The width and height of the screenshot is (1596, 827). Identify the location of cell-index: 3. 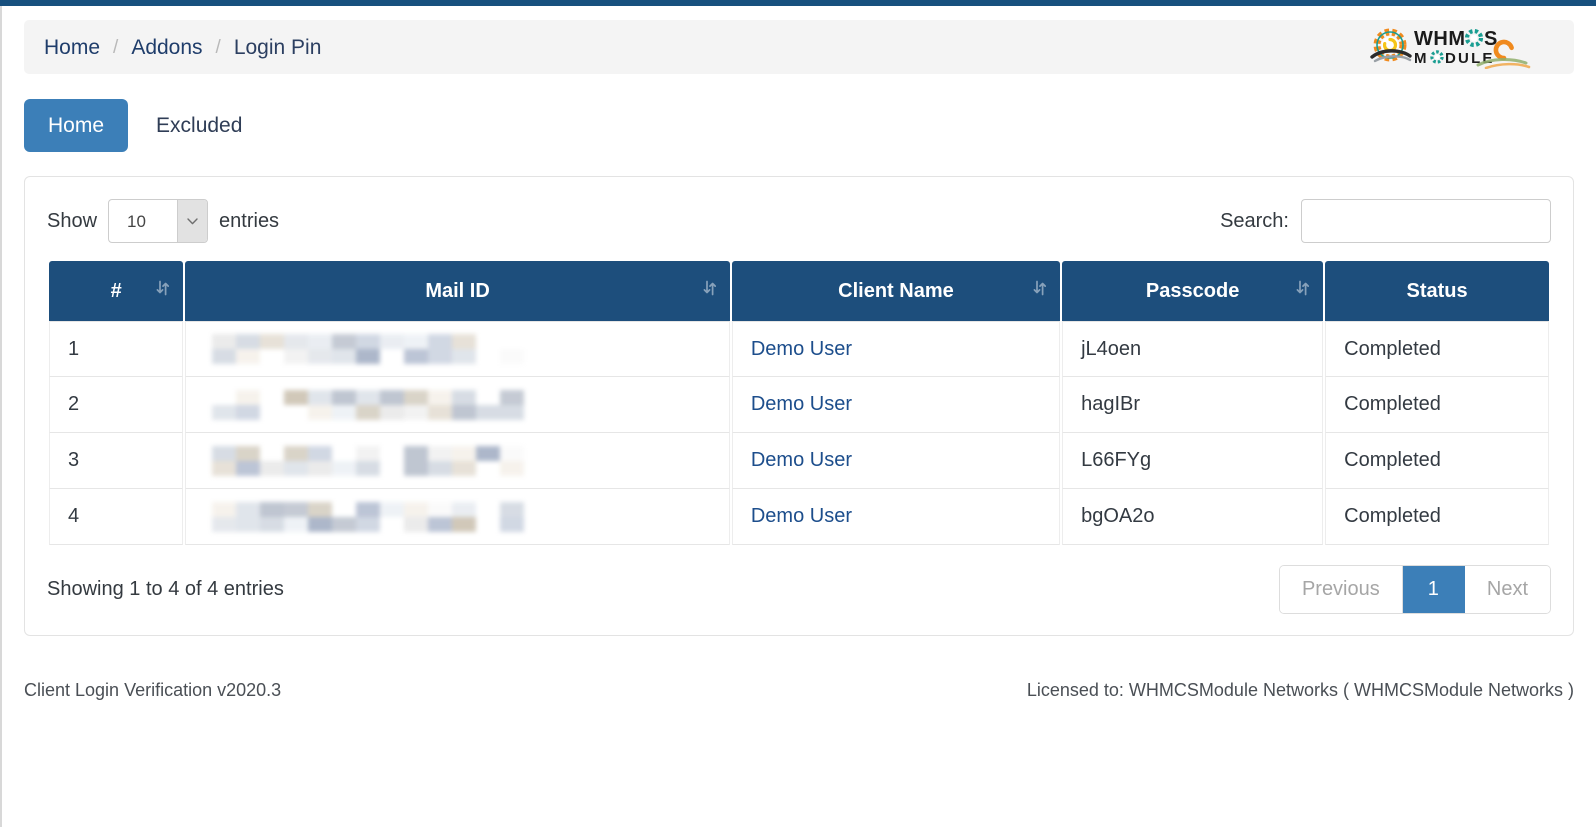
(116, 461).